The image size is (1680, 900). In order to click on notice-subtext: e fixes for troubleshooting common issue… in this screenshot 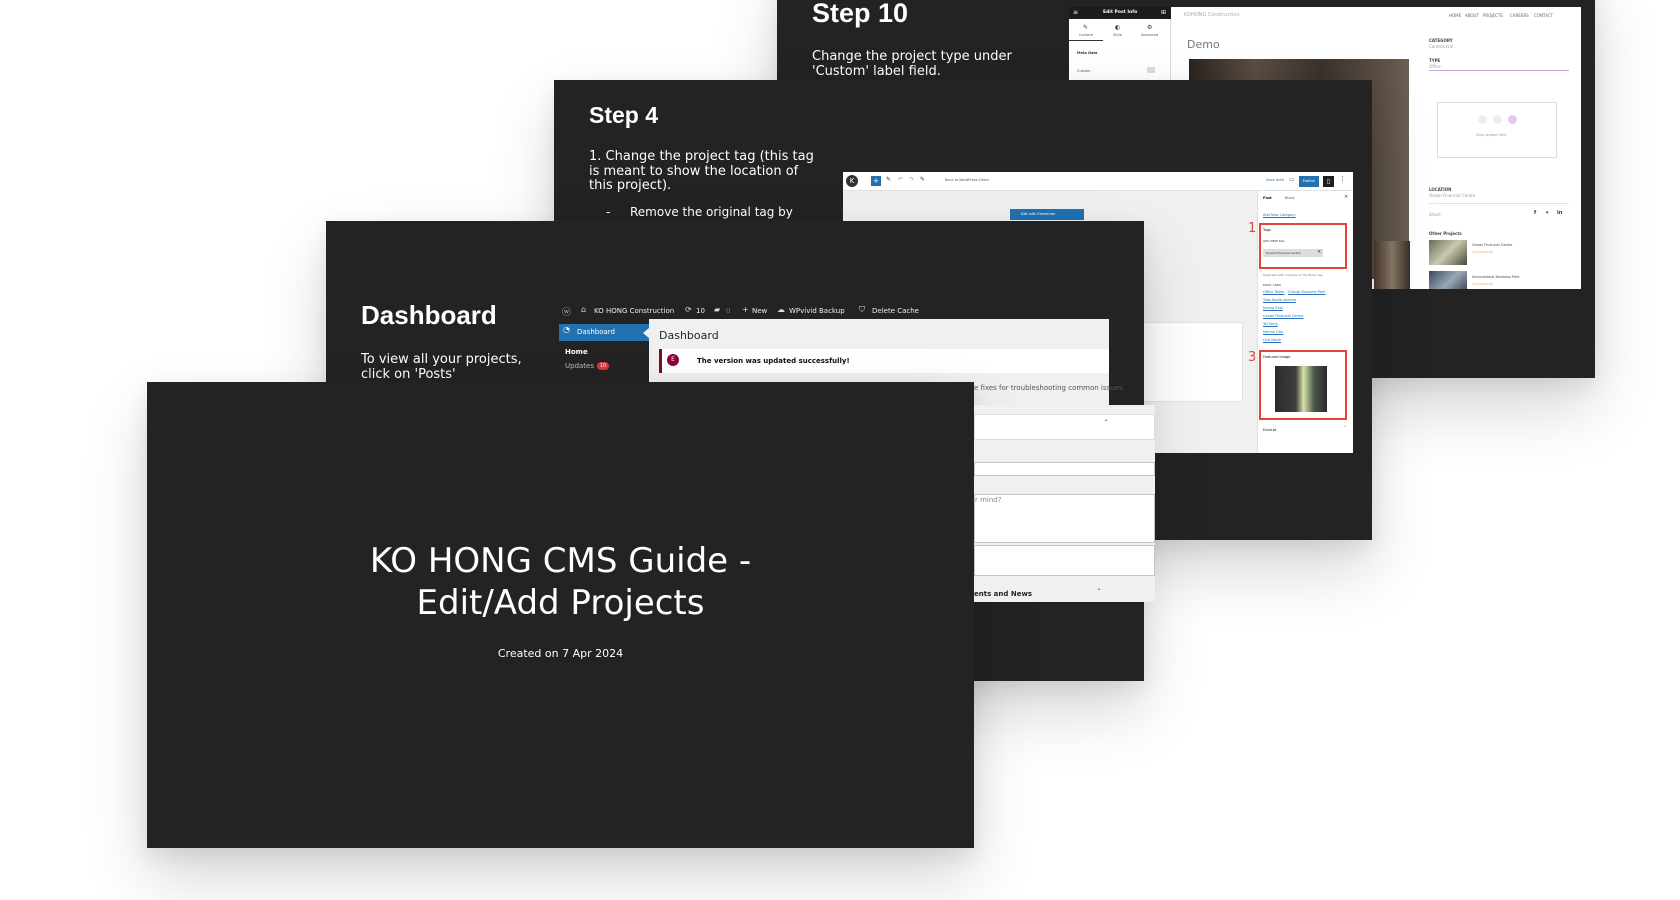, I will do `click(1049, 388)`.